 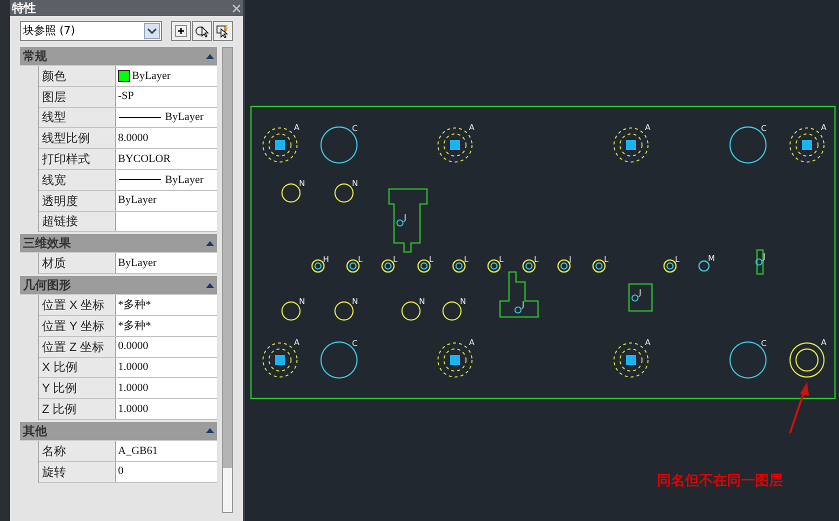 What do you see at coordinates (118, 286) in the screenshot?
I see `section-header: 几何图形` at bounding box center [118, 286].